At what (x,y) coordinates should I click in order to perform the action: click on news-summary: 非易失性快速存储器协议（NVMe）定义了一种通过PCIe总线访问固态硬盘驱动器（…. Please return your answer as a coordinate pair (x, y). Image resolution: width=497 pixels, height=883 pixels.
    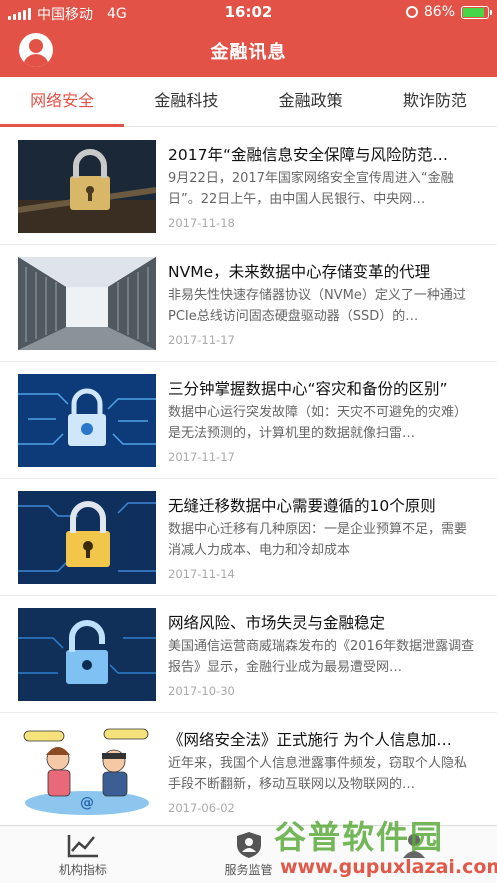
    Looking at the image, I should click on (317, 306).